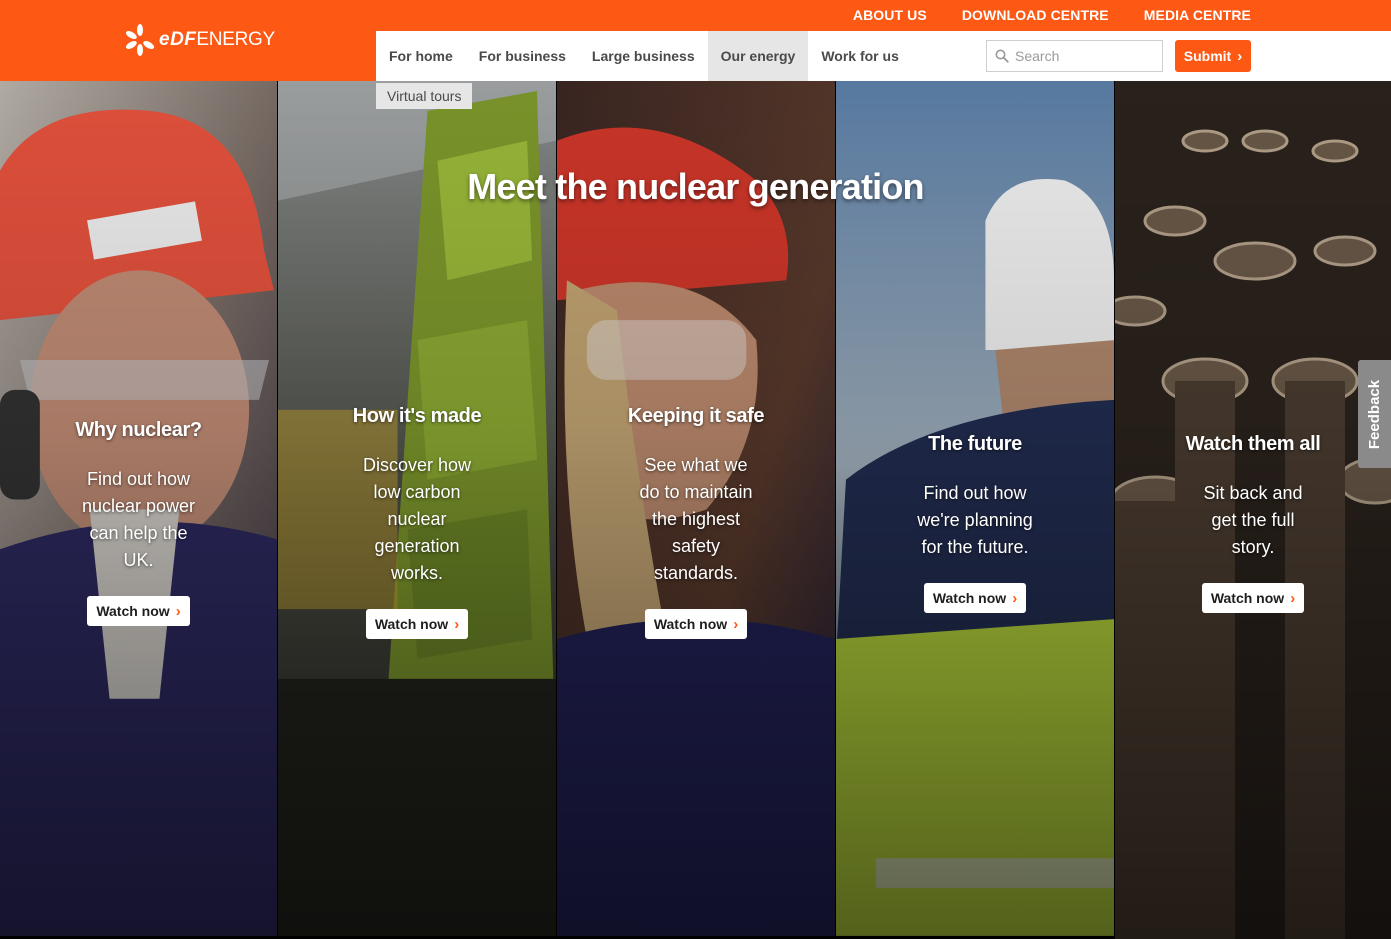 The image size is (1391, 939). I want to click on panel-description: Sit back and get the full story., so click(1253, 520).